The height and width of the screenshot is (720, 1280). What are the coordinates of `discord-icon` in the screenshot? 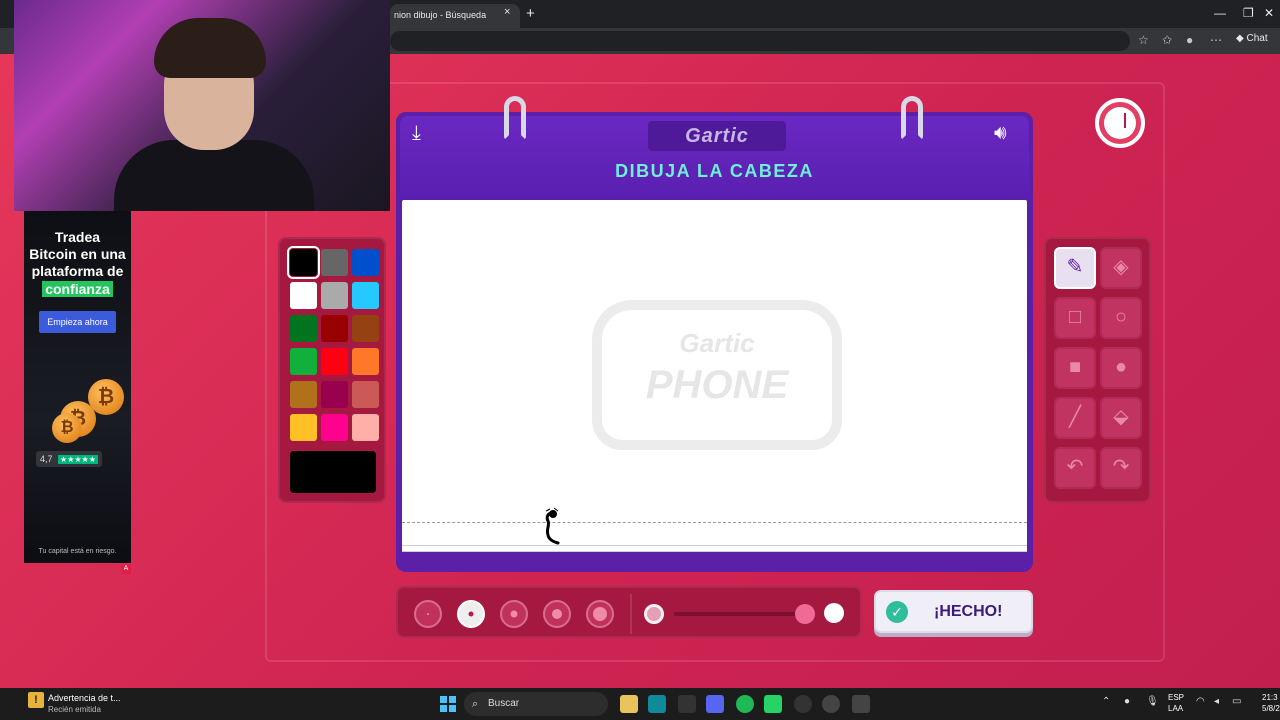 It's located at (715, 704).